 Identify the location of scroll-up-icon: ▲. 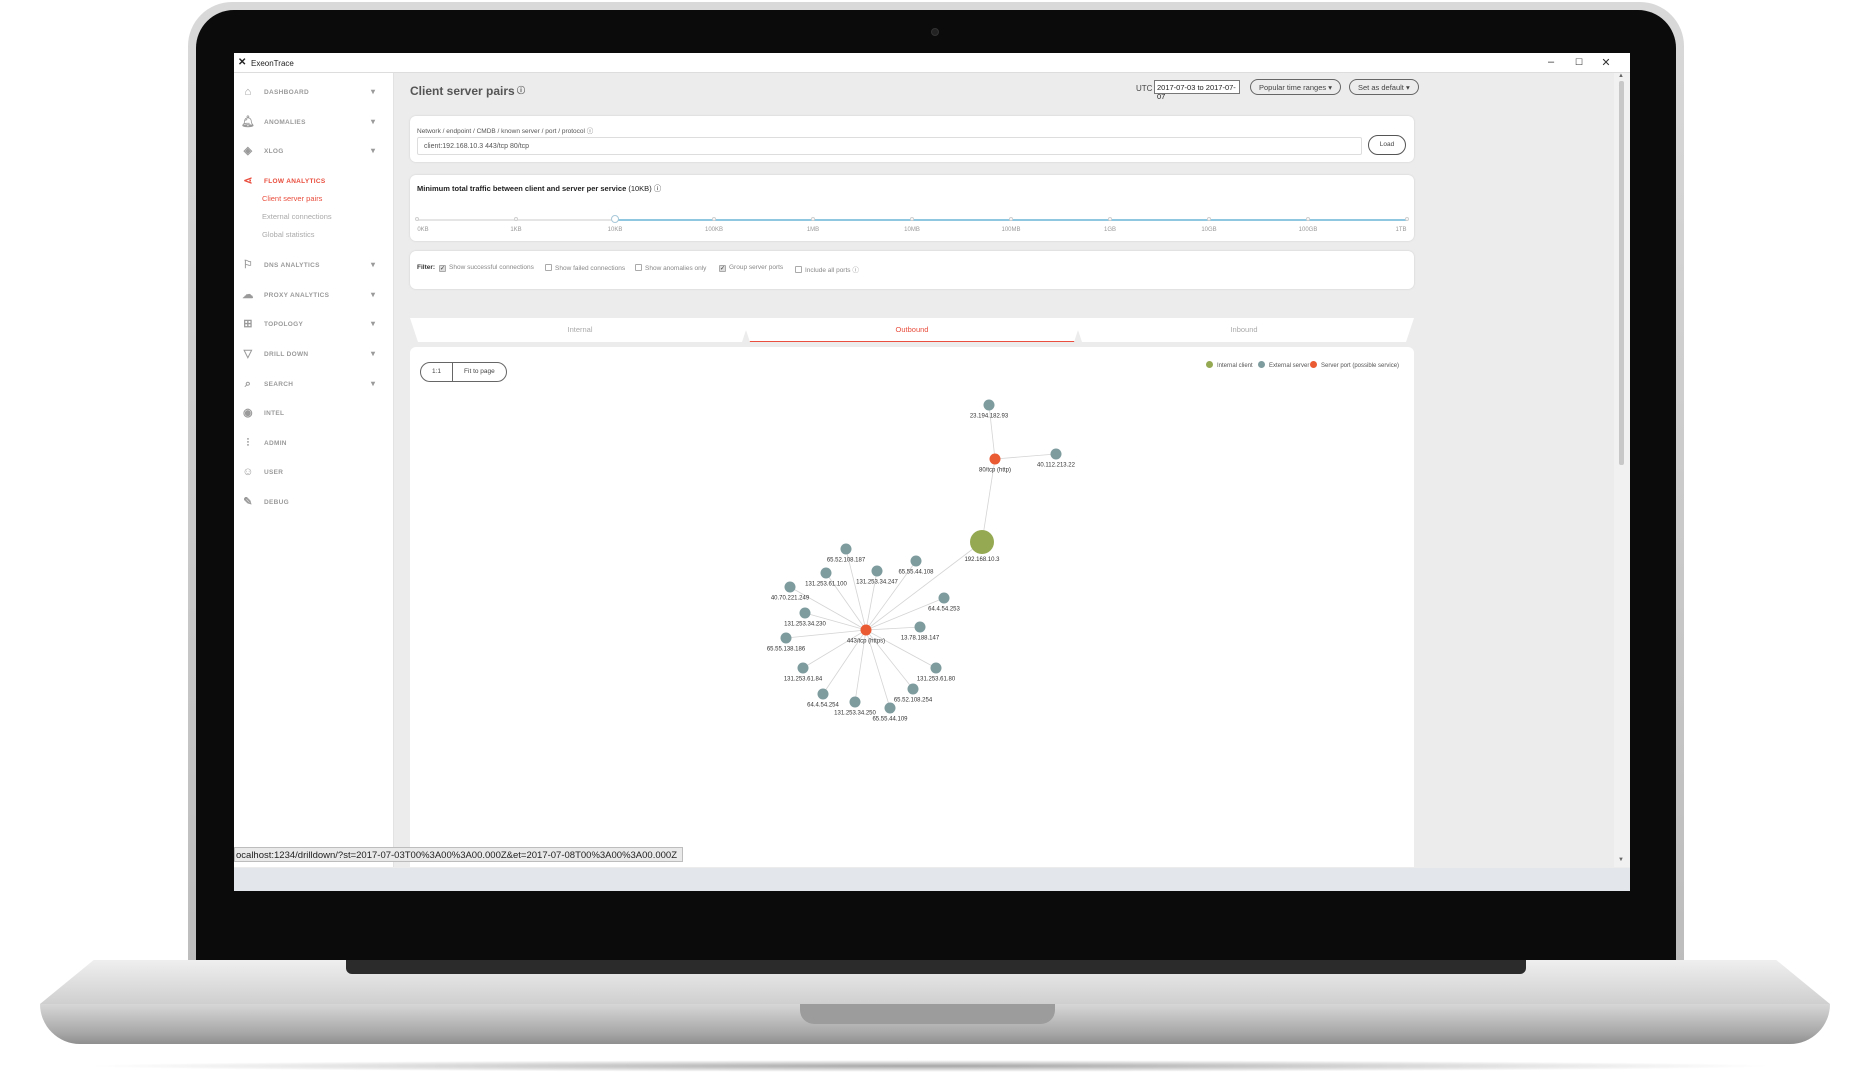
(1621, 76).